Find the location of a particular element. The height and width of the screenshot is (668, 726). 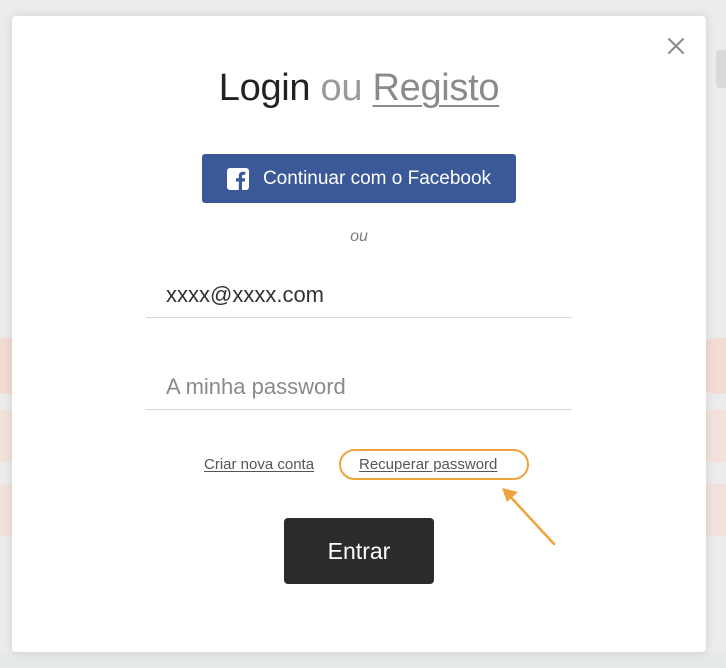

login-submit-button: Entrar is located at coordinates (359, 551).